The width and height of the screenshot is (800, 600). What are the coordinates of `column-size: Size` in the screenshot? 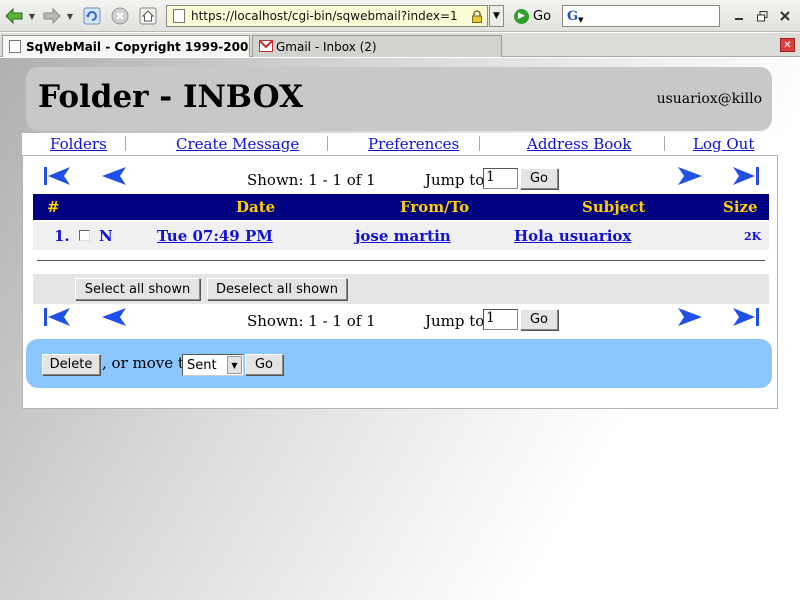 It's located at (740, 207).